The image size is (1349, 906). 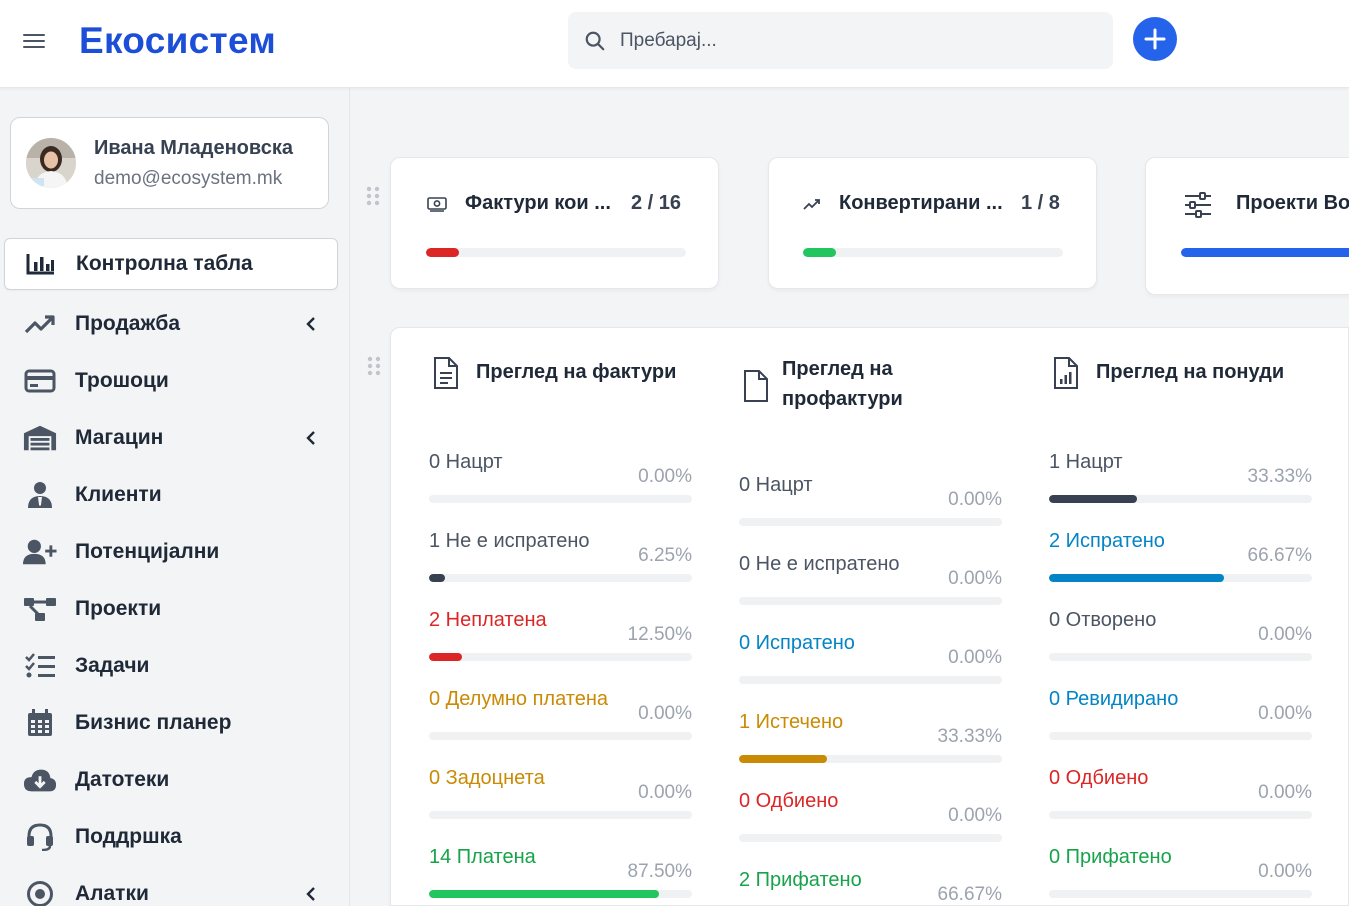 What do you see at coordinates (870, 887) in the screenshot?
I see `status-row: 2 Прифатено 66.67%` at bounding box center [870, 887].